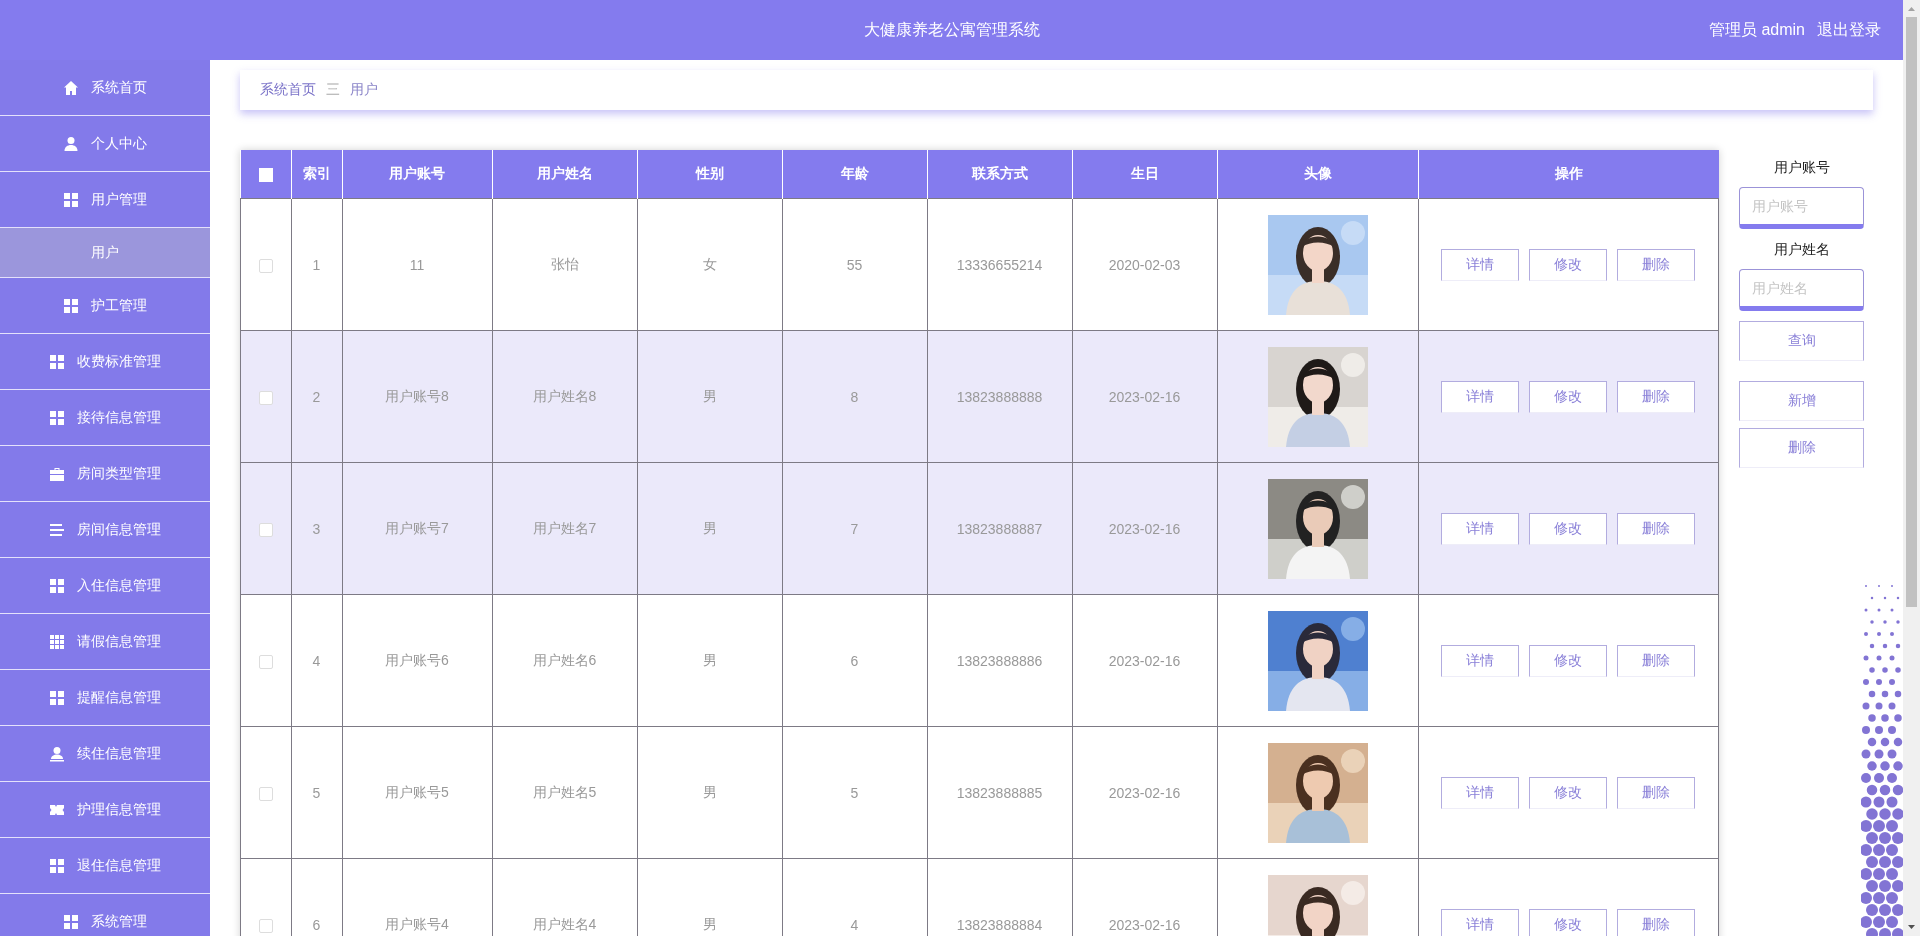  Describe the element at coordinates (1801, 341) in the screenshot. I see `query-button: 查询` at that location.